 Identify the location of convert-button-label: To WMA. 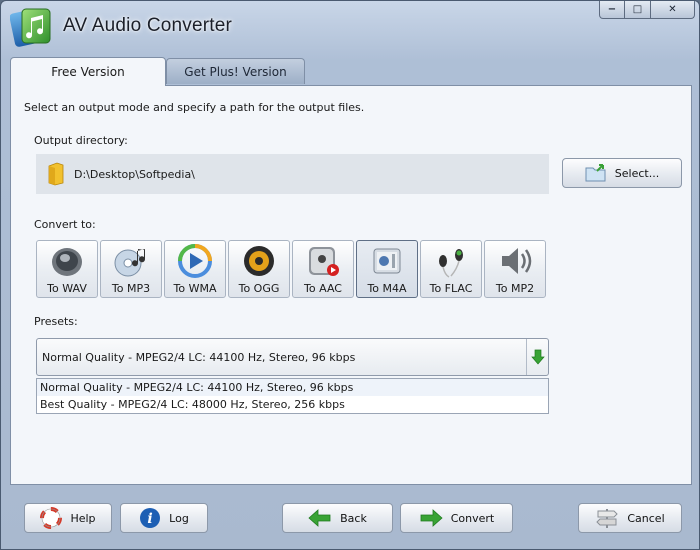
(195, 288).